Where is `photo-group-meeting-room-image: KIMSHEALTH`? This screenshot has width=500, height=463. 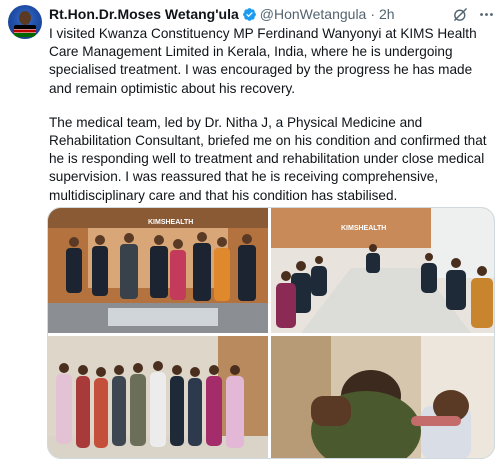 photo-group-meeting-room-image: KIMSHEALTH is located at coordinates (158, 270).